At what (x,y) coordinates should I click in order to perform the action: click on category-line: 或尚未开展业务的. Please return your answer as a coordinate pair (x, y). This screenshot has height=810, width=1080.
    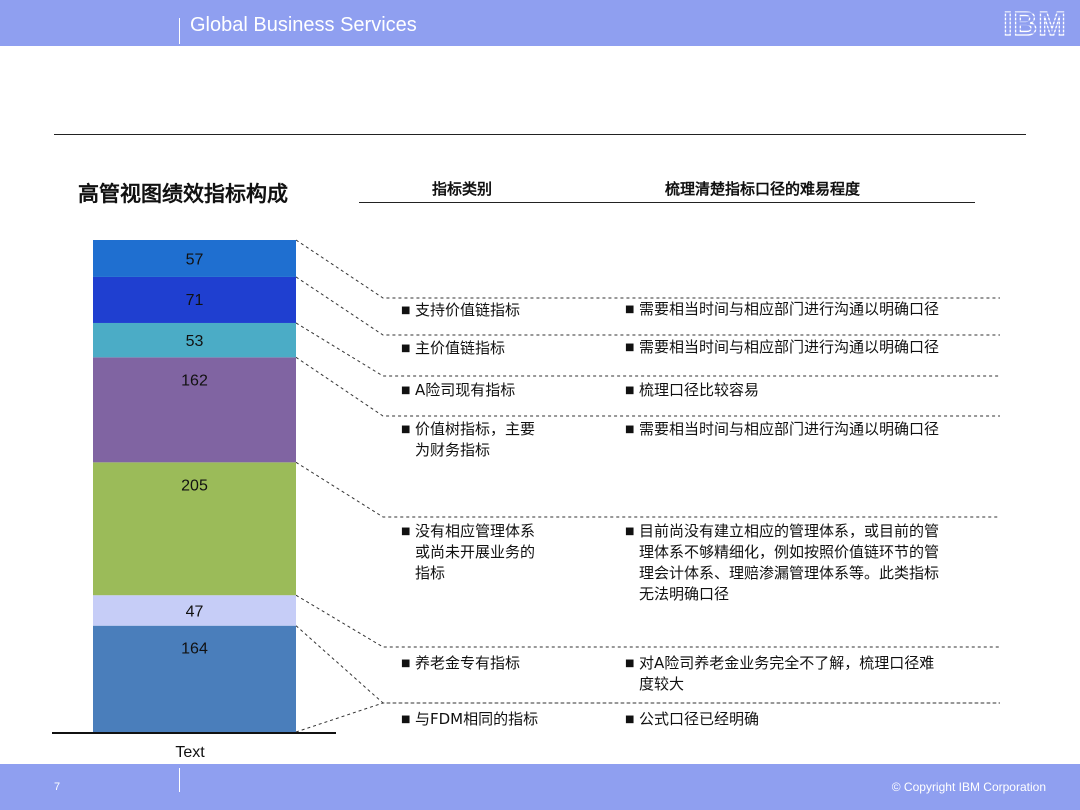
    Looking at the image, I should click on (475, 552).